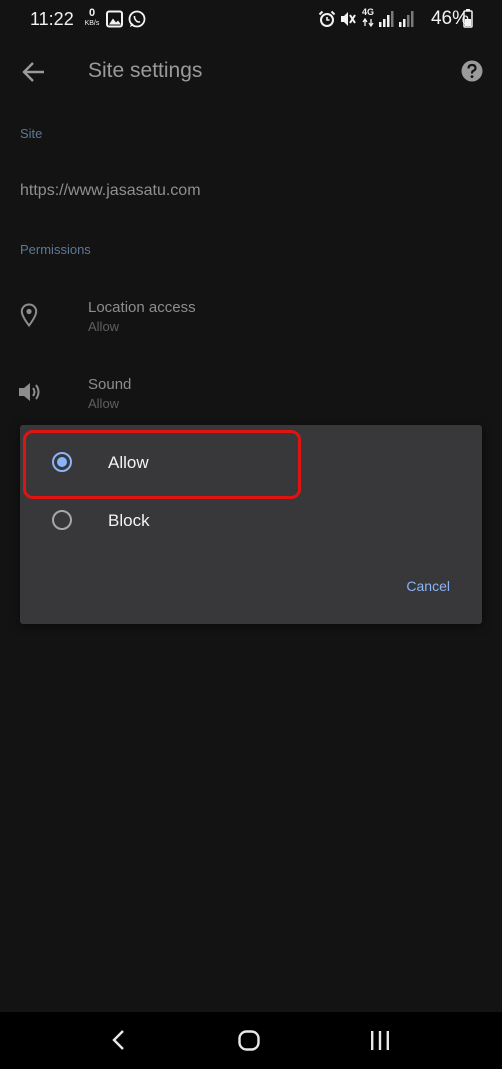 This screenshot has height=1069, width=502. I want to click on back-arrow-icon, so click(34, 72).